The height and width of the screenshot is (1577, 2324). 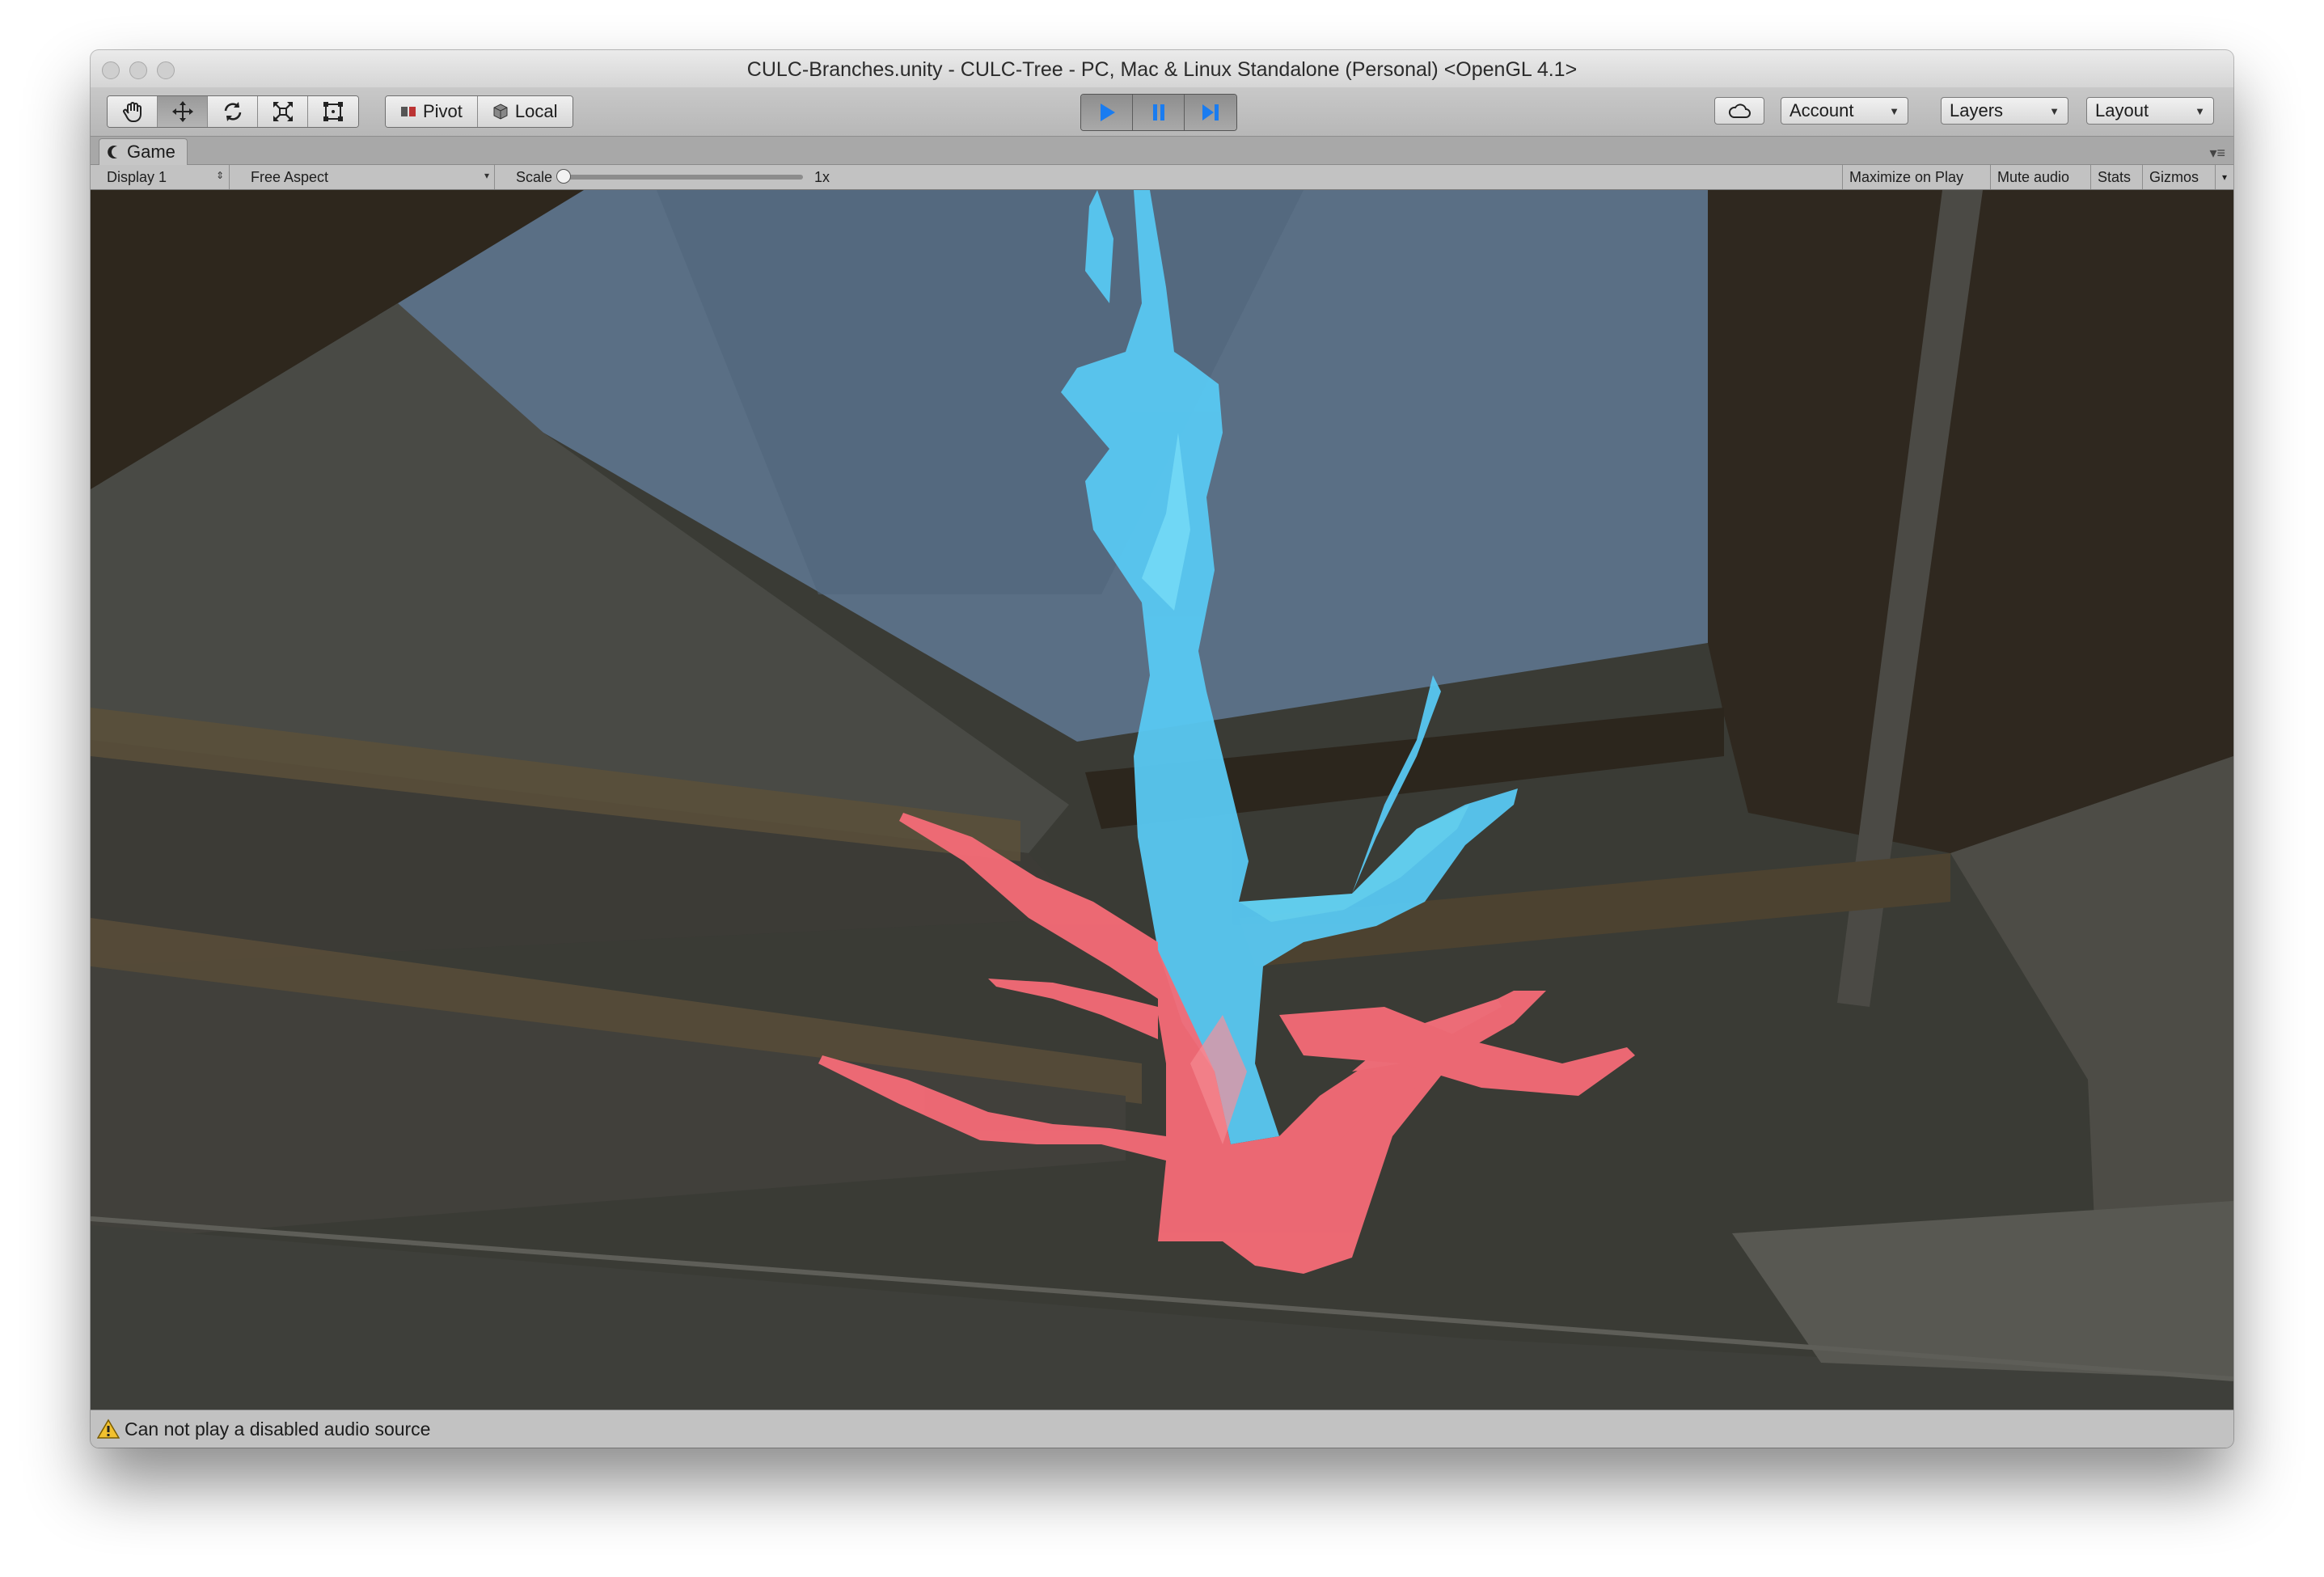 I want to click on hand-tool-button, so click(x=133, y=111).